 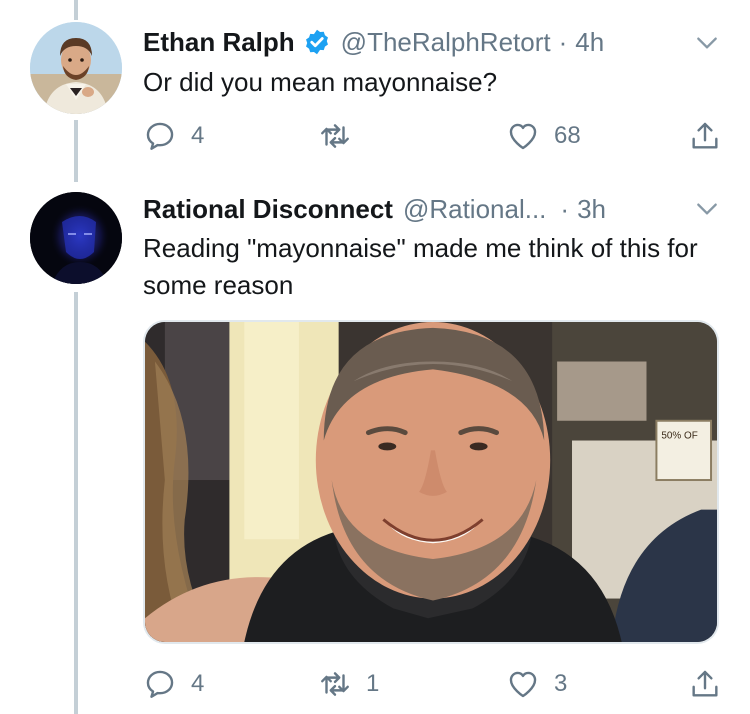 I want to click on like-count: 3, so click(x=561, y=683).